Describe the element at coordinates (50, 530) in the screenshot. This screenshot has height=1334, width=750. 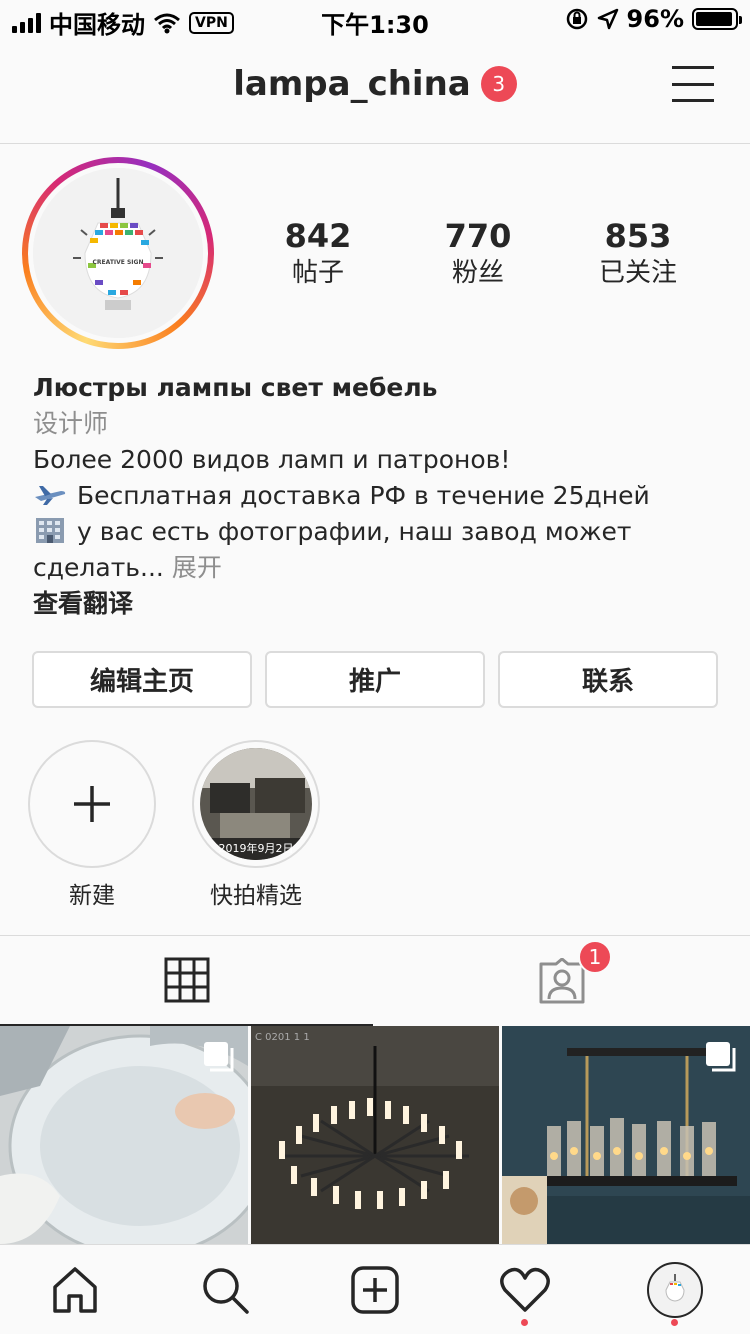
I see `office-building-emoji-icon` at that location.